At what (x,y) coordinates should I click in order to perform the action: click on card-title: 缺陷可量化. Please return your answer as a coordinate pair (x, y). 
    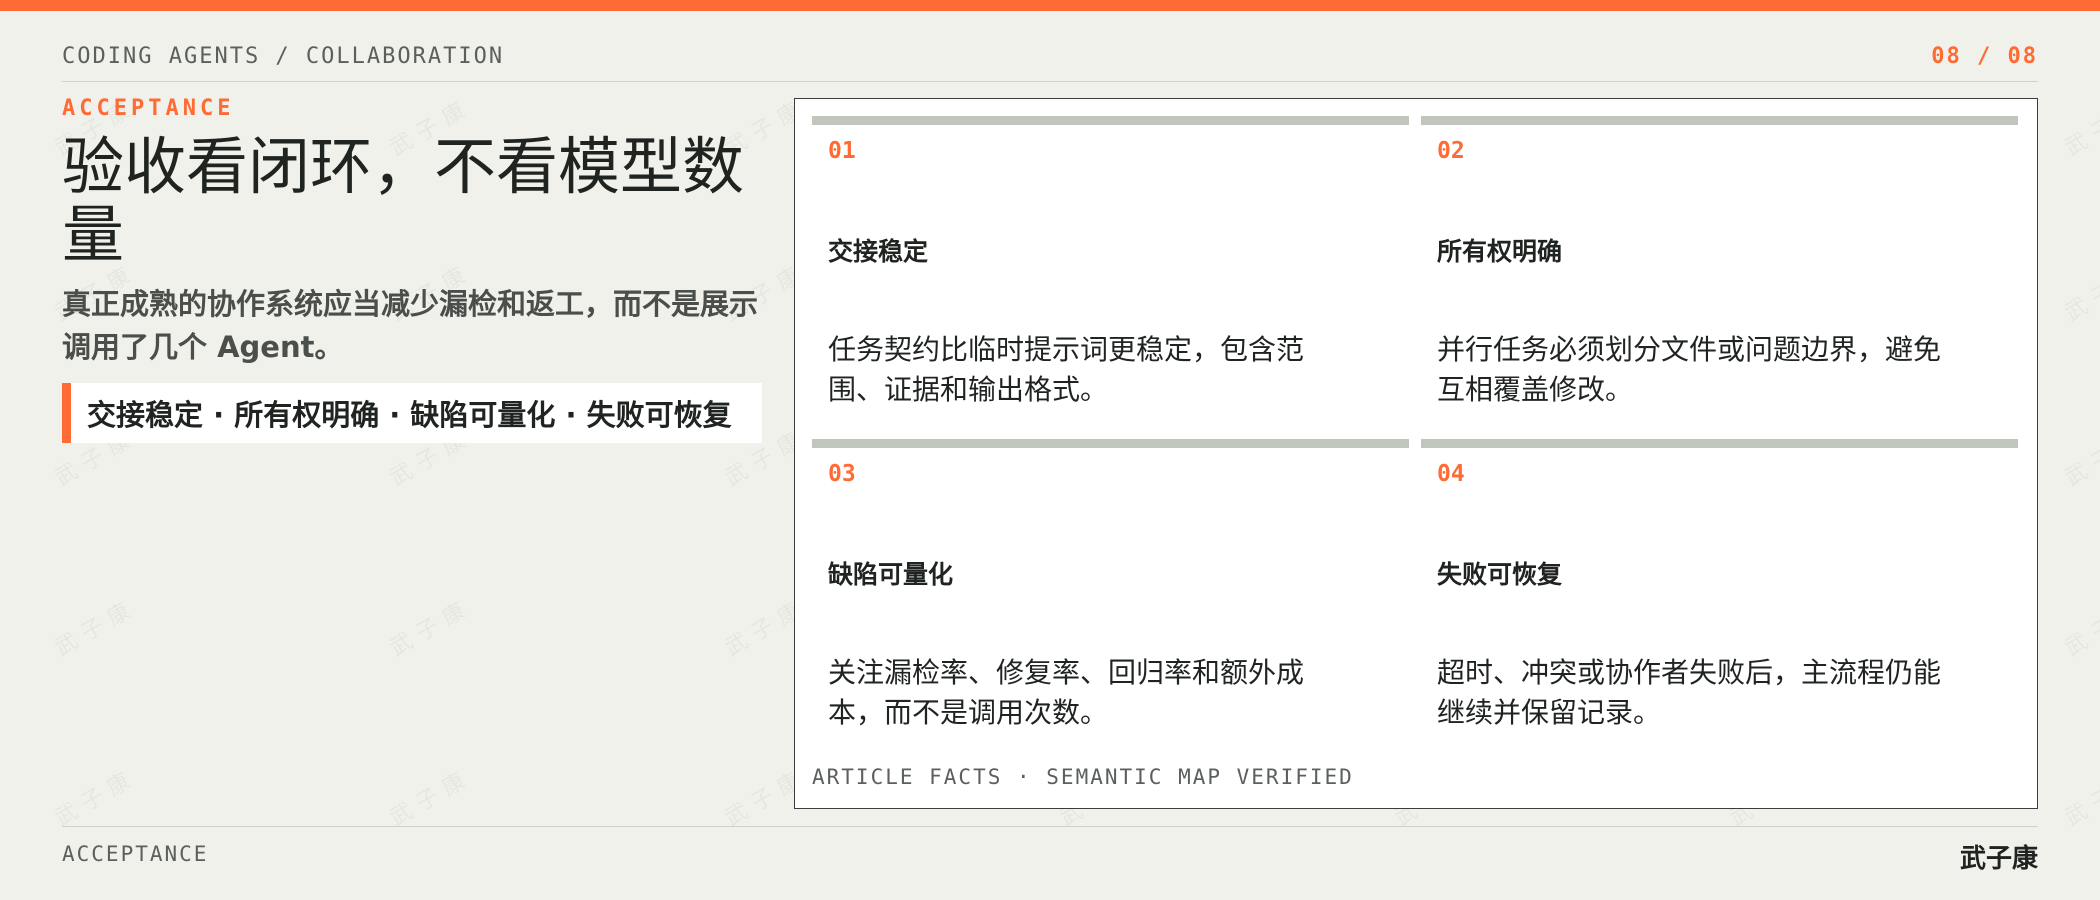
    Looking at the image, I should click on (891, 574).